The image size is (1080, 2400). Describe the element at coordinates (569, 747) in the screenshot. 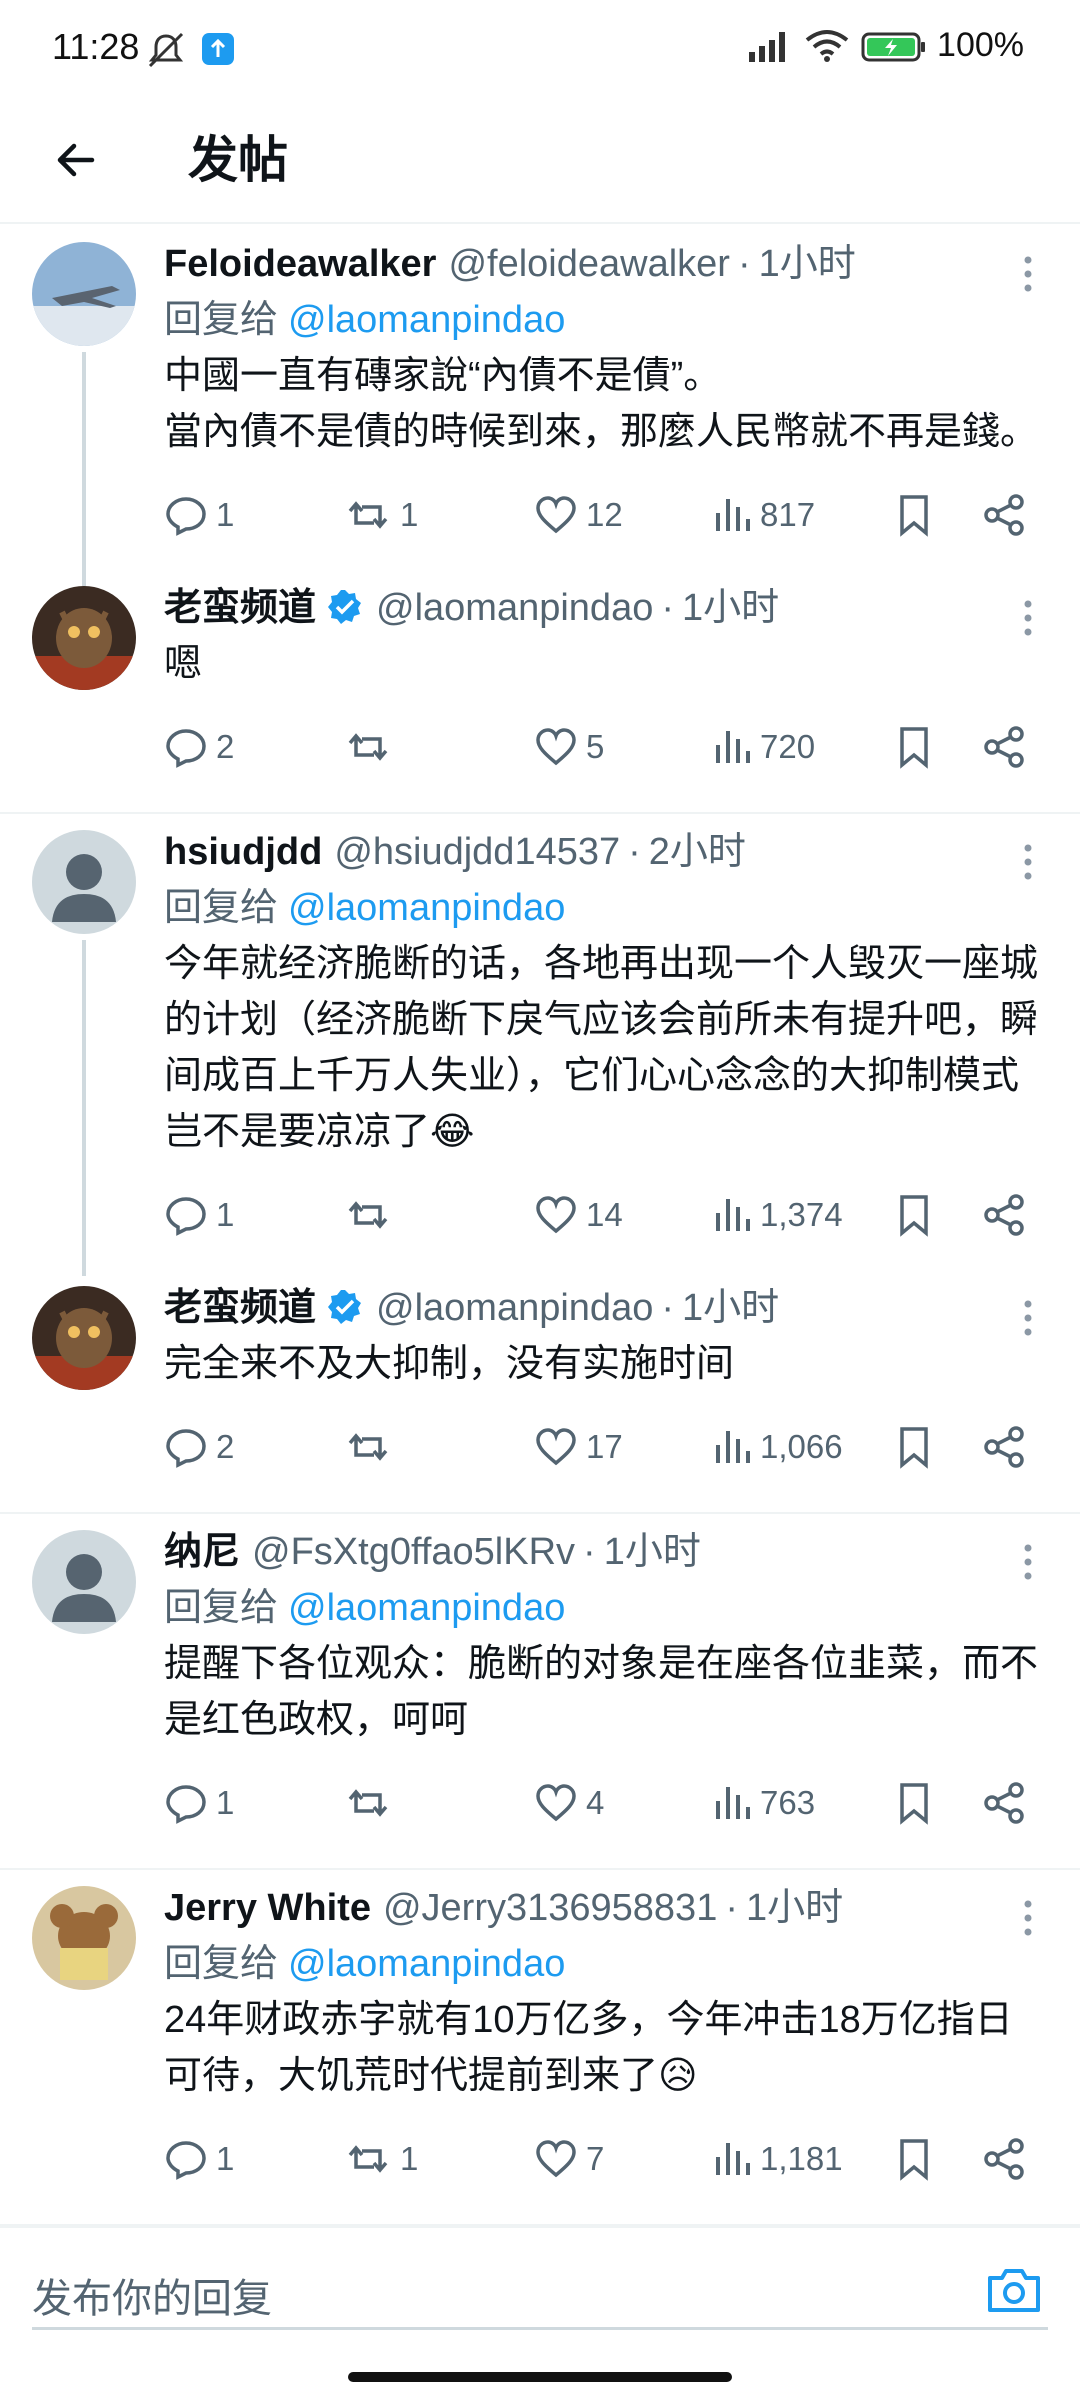

I see `like-button: 5` at that location.